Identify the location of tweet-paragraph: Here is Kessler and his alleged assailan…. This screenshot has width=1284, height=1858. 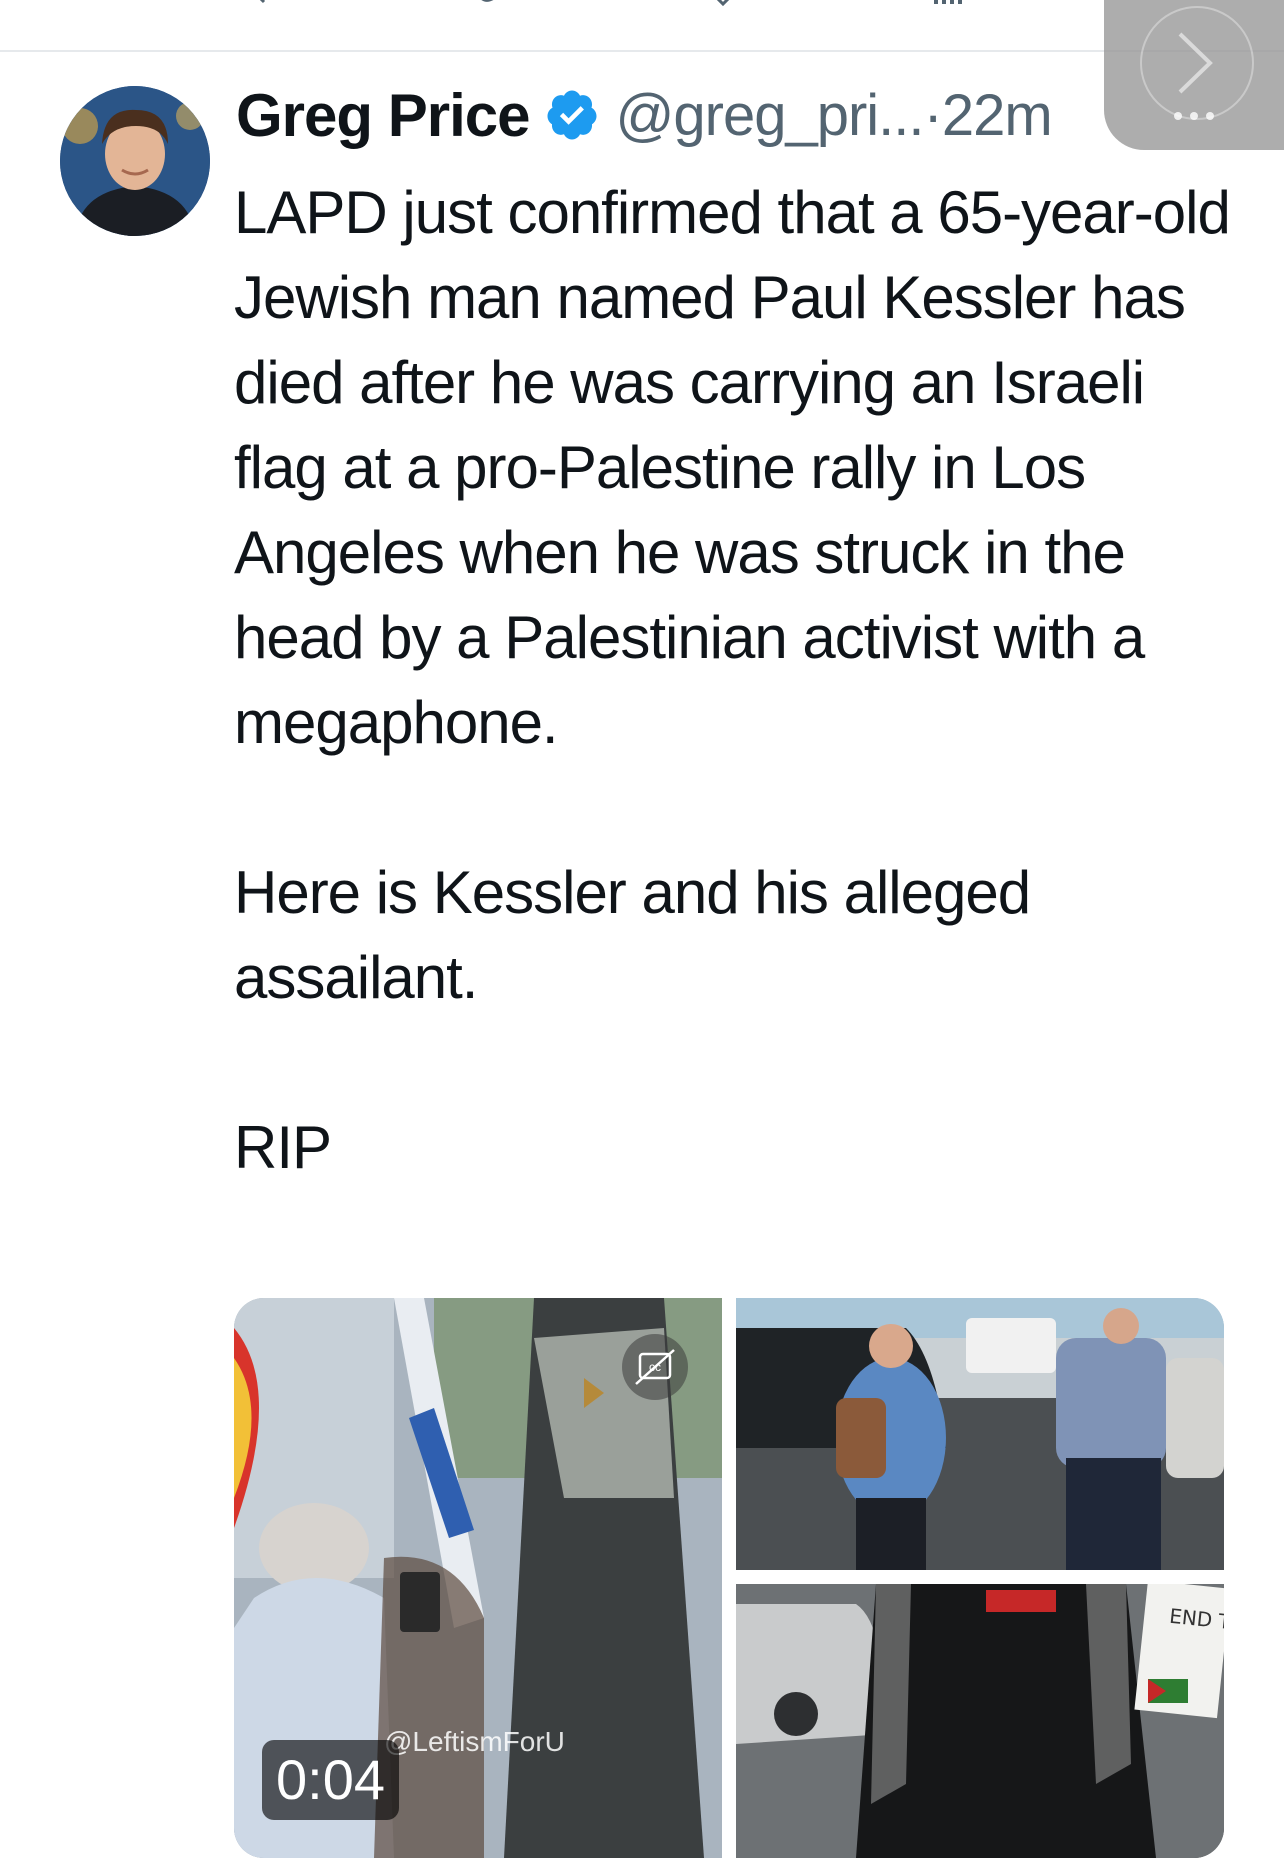
(632, 935).